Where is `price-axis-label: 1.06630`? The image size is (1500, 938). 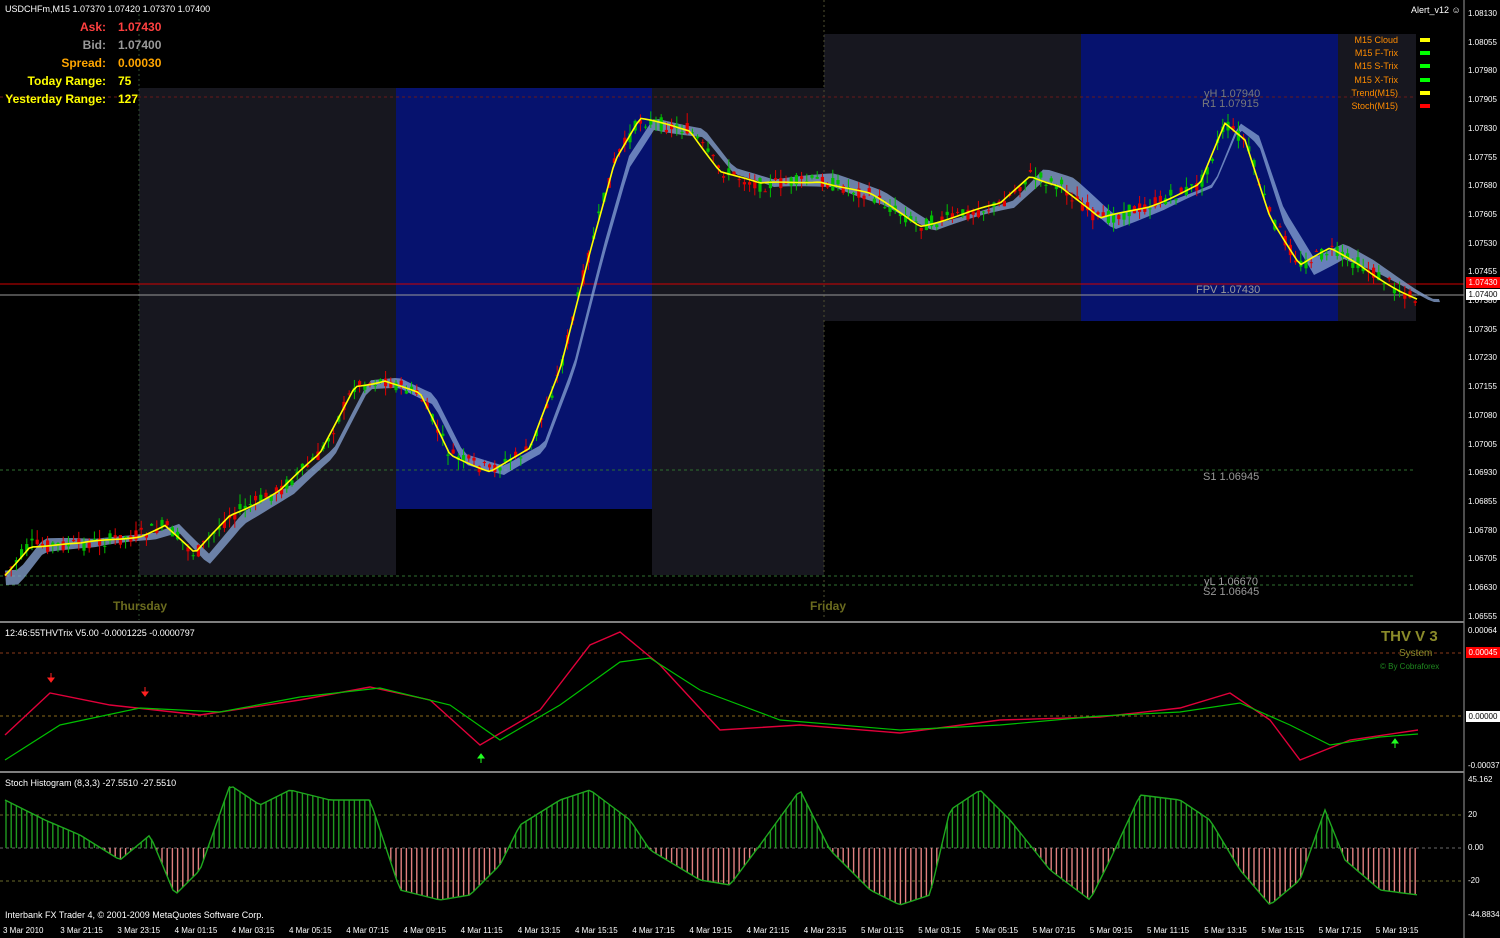 price-axis-label: 1.06630 is located at coordinates (1482, 587).